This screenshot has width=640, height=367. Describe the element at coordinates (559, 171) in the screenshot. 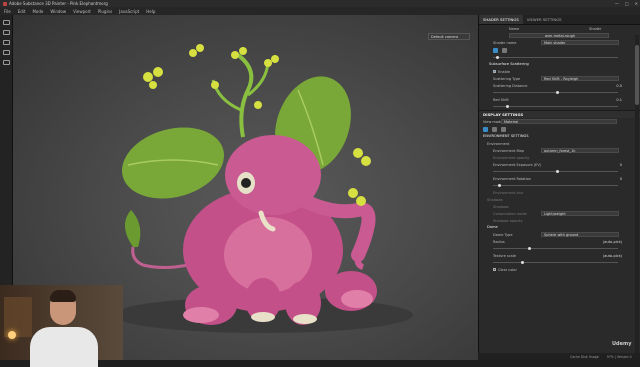

I see `env-exposure-slider` at that location.